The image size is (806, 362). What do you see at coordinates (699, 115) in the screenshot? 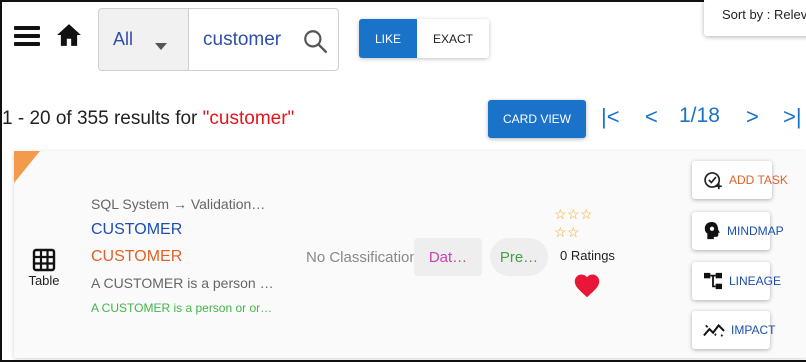
I see `page-indicator: 1/18` at bounding box center [699, 115].